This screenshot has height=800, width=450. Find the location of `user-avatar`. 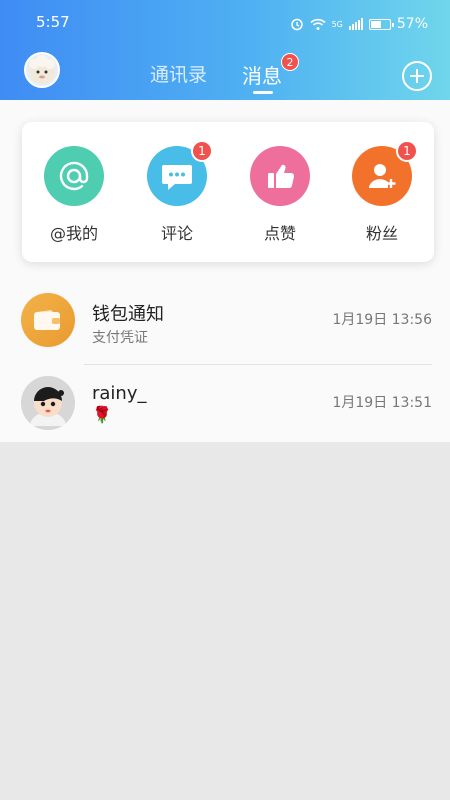

user-avatar is located at coordinates (48, 403).